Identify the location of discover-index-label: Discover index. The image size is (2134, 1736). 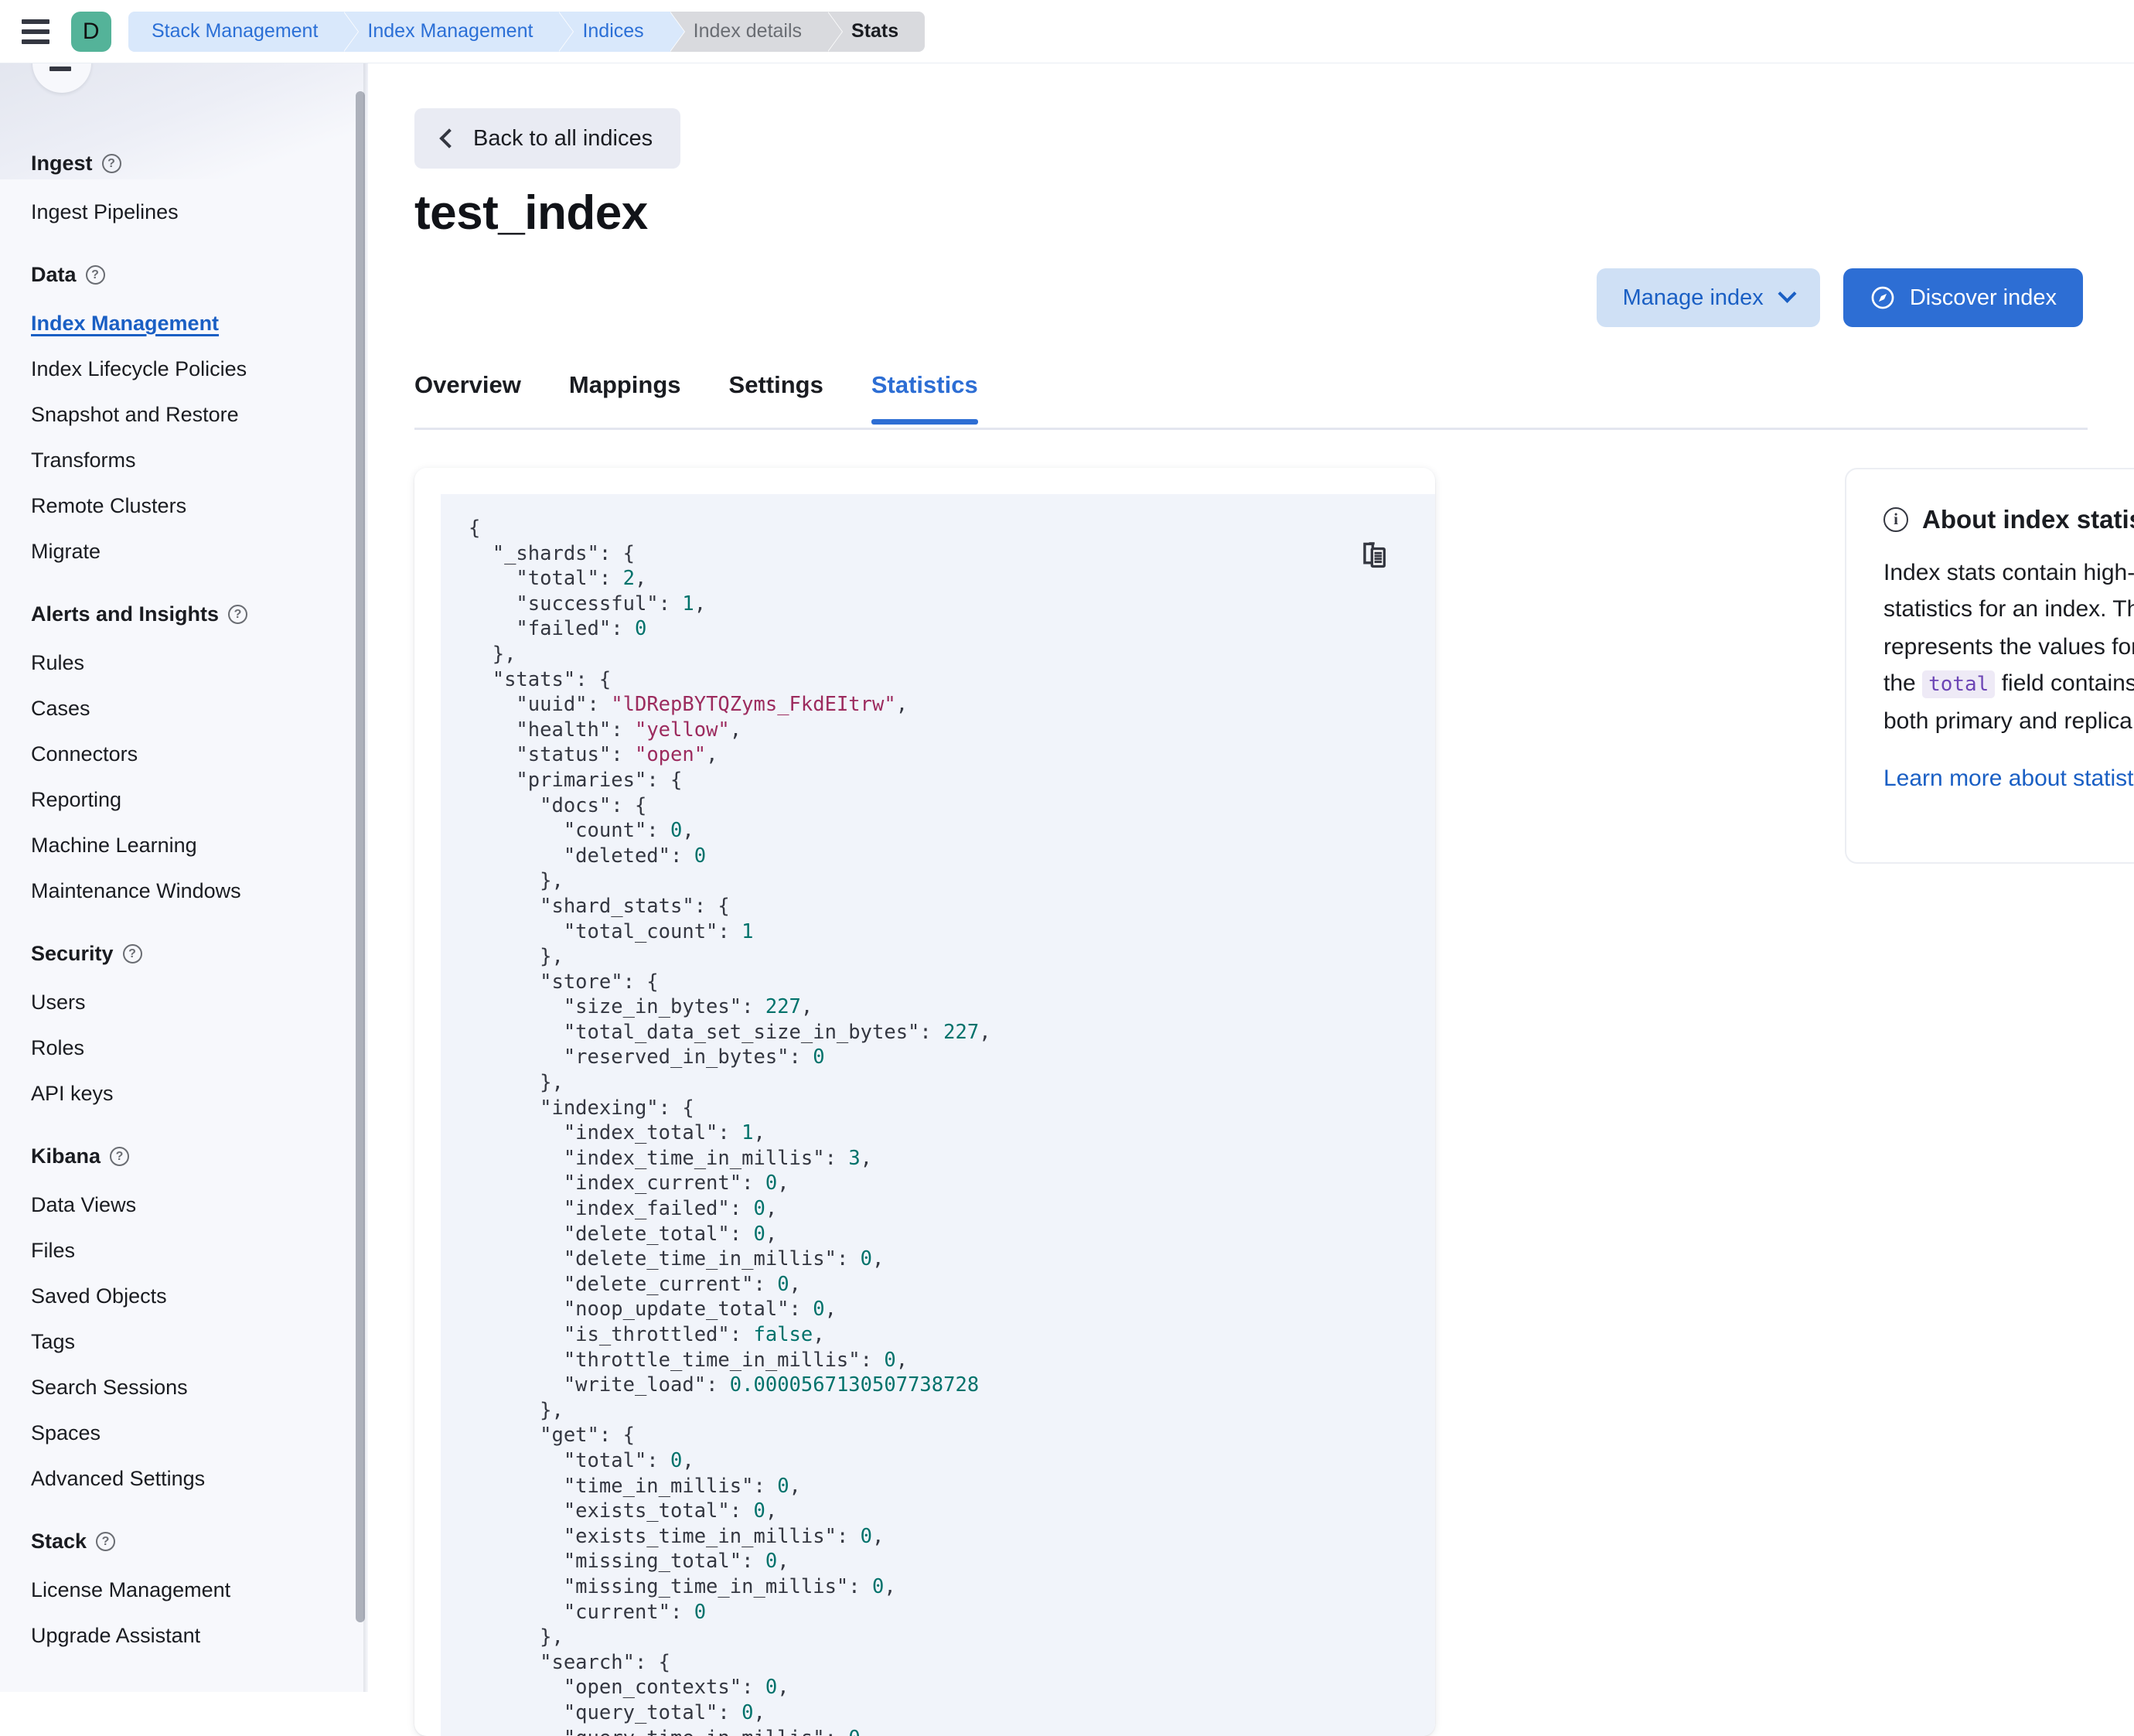
(1983, 297).